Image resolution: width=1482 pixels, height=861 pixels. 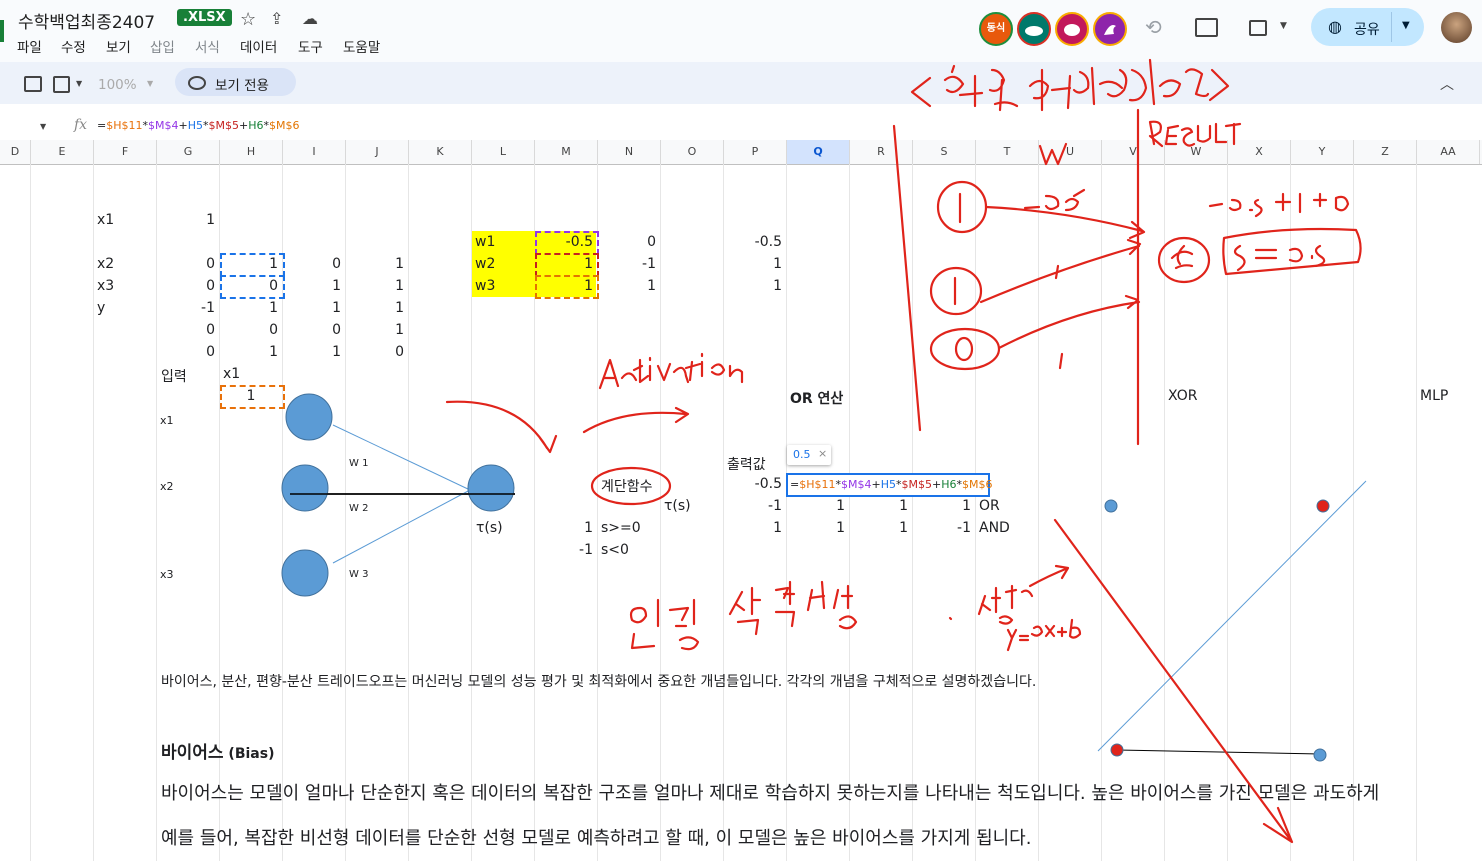 What do you see at coordinates (818, 152) in the screenshot?
I see `col-header-q: Q` at bounding box center [818, 152].